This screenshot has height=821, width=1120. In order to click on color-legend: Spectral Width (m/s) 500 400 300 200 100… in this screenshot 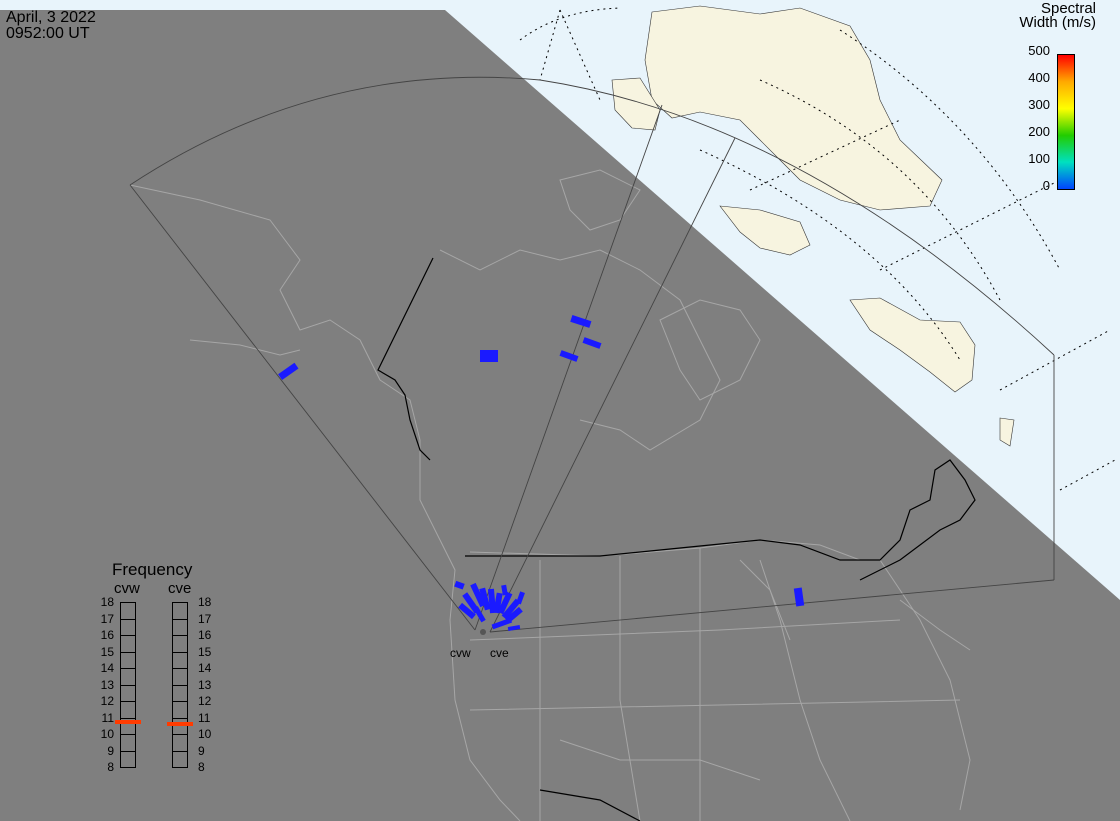, I will do `click(1059, 100)`.